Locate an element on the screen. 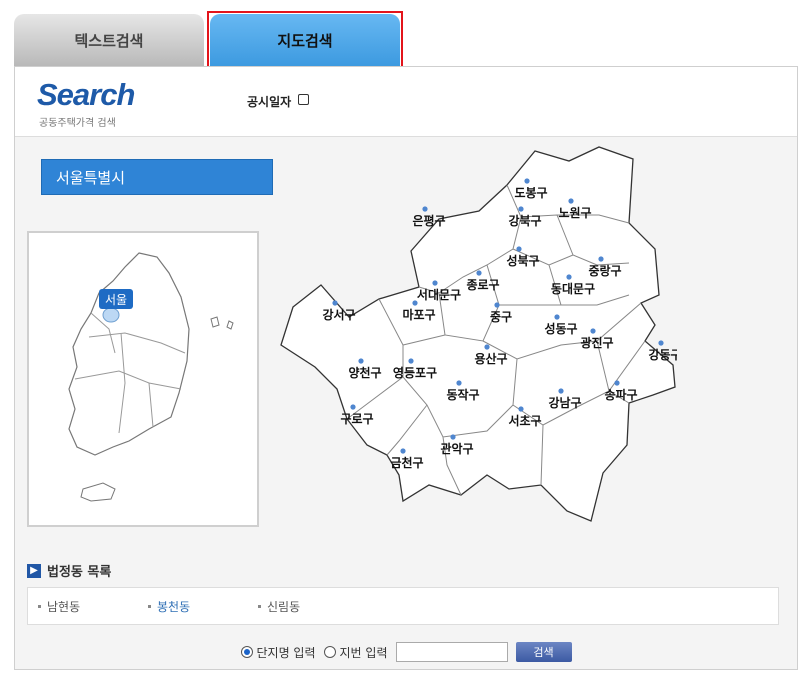  dong-item-label: 봉천동 is located at coordinates (174, 606).